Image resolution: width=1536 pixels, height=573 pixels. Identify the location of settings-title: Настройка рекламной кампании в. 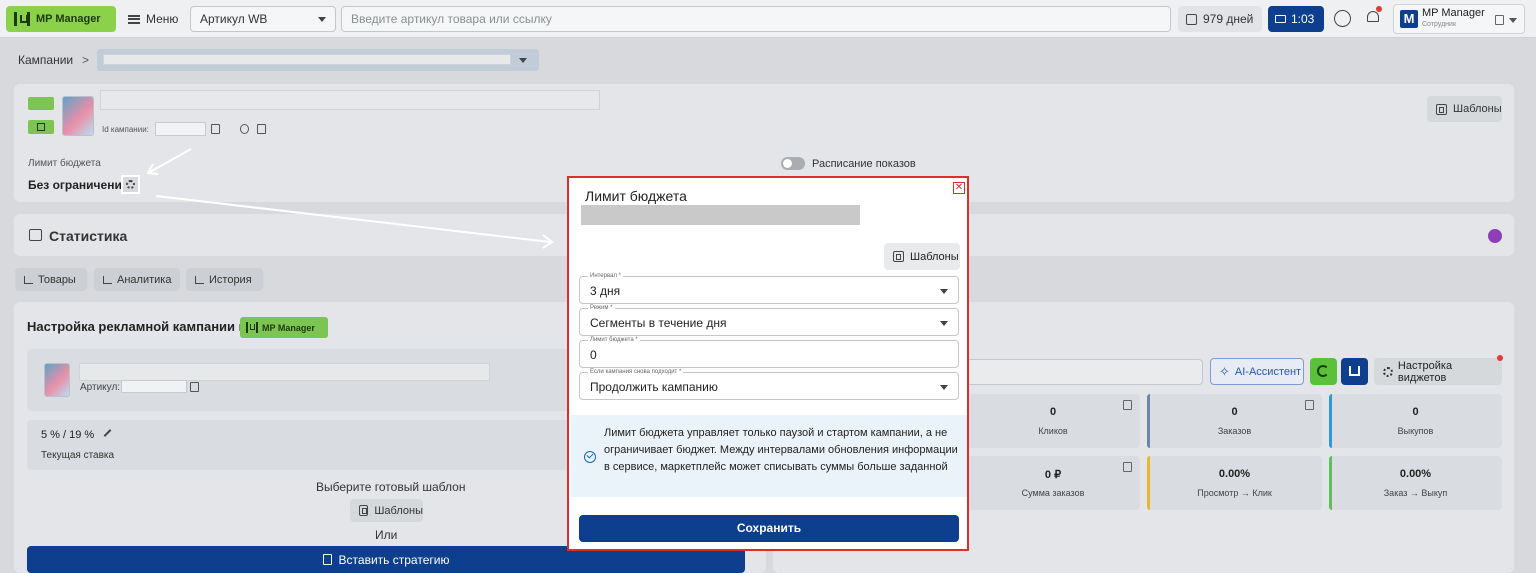
(137, 326).